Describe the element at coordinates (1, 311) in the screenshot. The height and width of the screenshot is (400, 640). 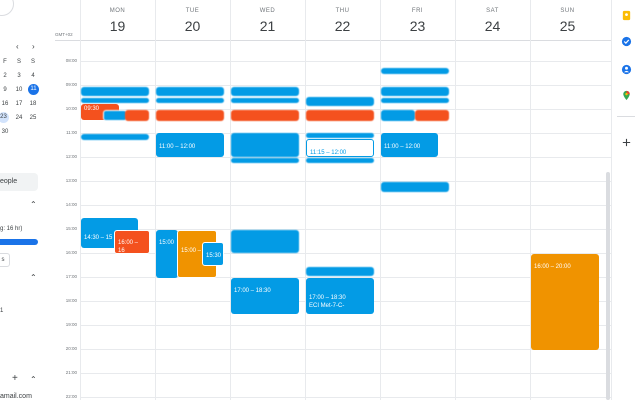
I see `calendar-list-item: 1` at that location.